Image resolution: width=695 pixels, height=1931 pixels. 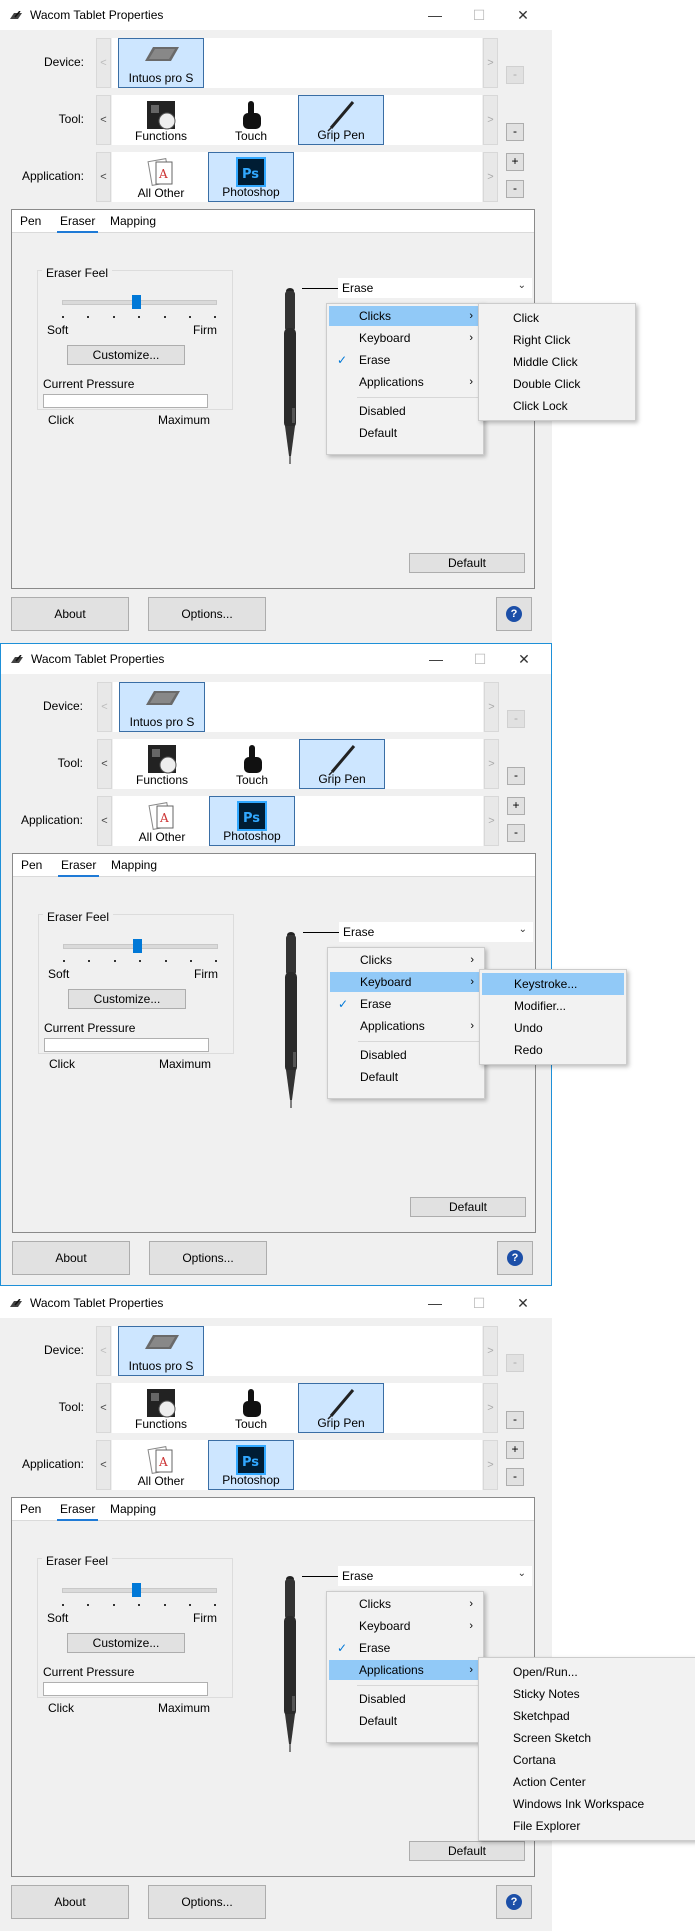 What do you see at coordinates (557, 362) in the screenshot?
I see `submenu-item: Middle Click` at bounding box center [557, 362].